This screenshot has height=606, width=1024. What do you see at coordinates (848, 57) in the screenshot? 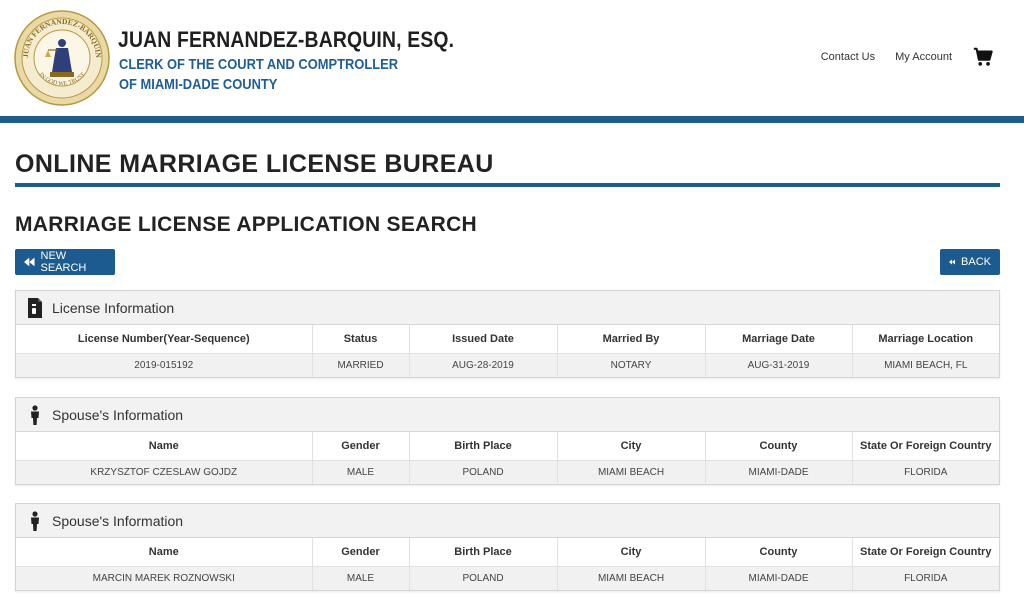
I see `contact-us-link: Contact Us` at bounding box center [848, 57].